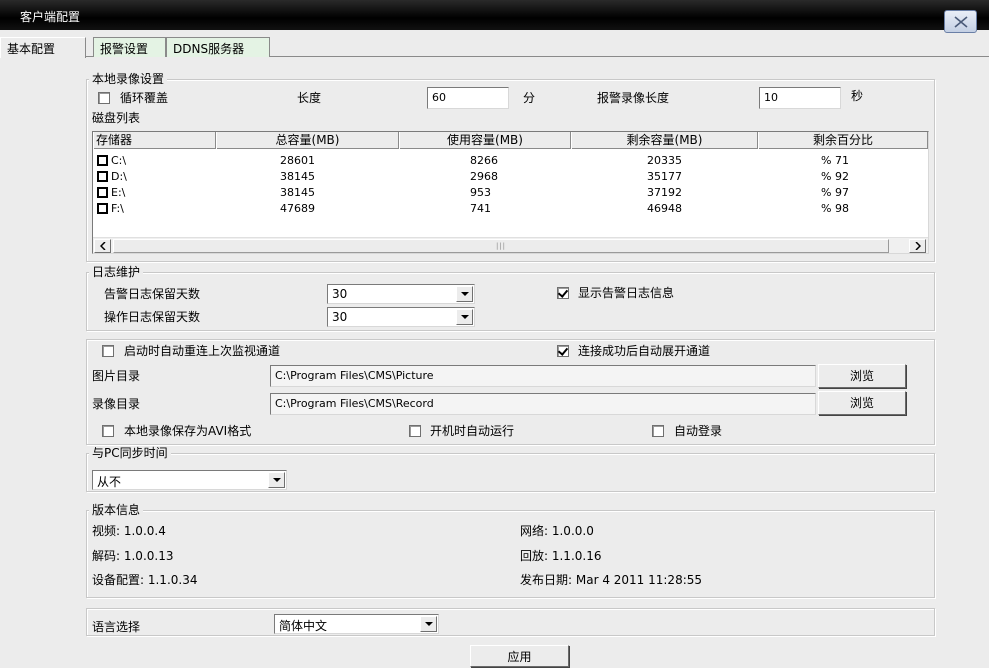 Image resolution: width=989 pixels, height=668 pixels. What do you see at coordinates (401, 294) in the screenshot?
I see `alarm-days-select: 30` at bounding box center [401, 294].